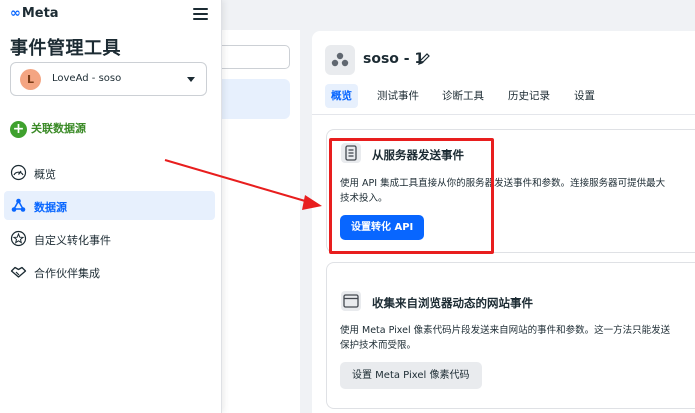 This screenshot has height=413, width=695. Describe the element at coordinates (200, 14) in the screenshot. I see `hamburger-menu-icon` at that location.